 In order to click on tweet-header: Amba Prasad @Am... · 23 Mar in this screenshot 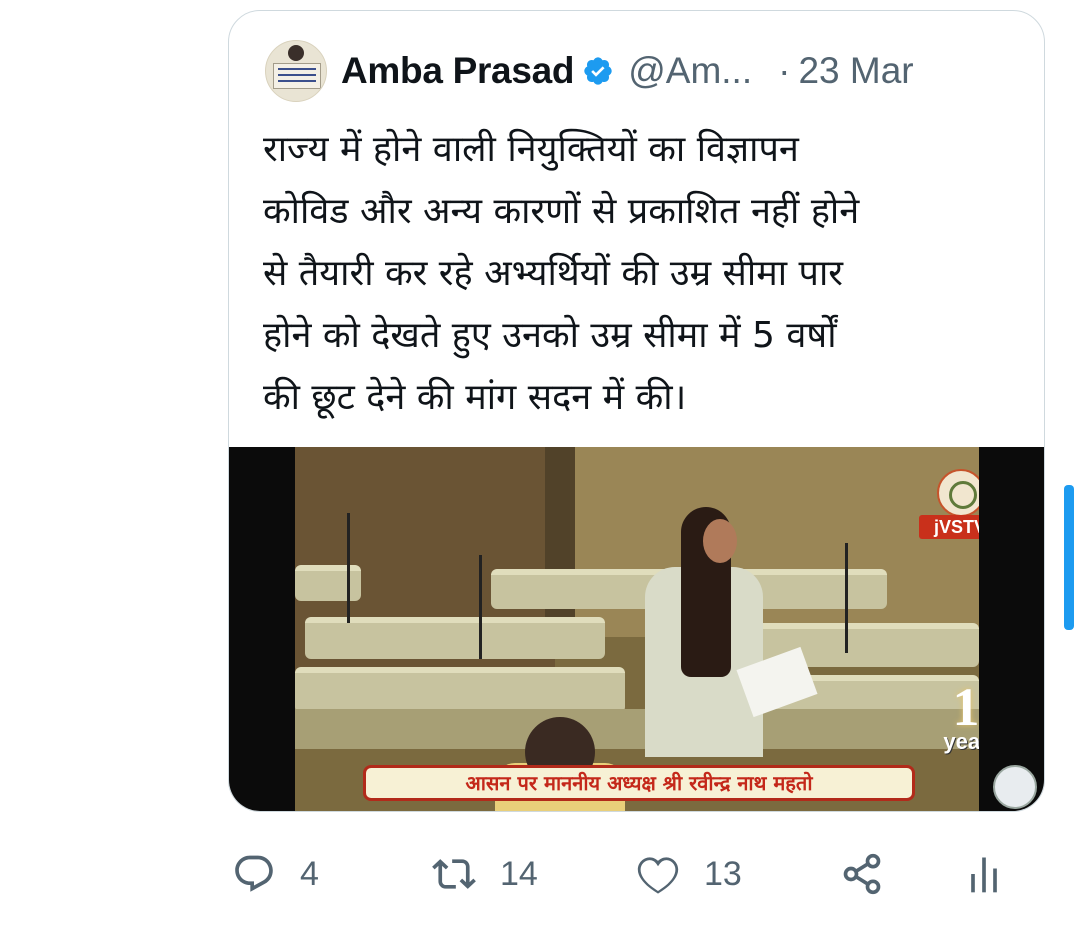, I will do `click(645, 71)`.